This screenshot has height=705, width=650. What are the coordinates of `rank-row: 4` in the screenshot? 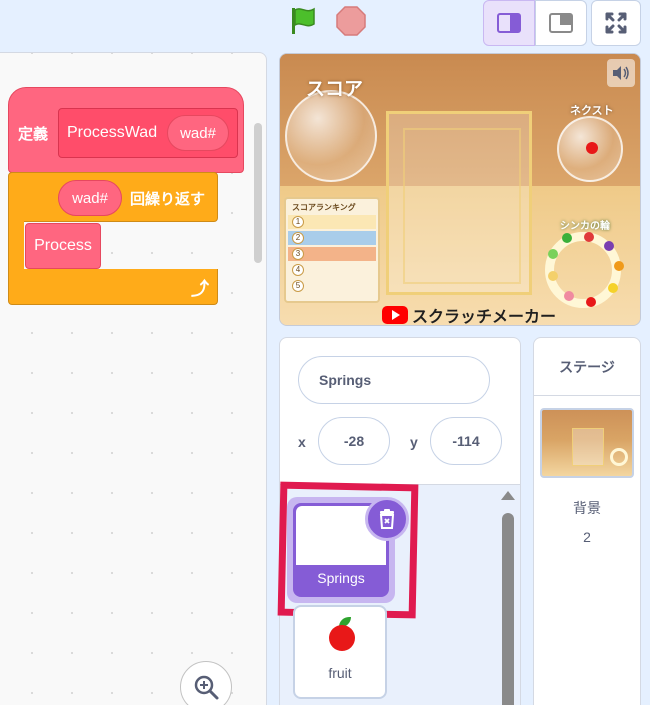 It's located at (332, 270).